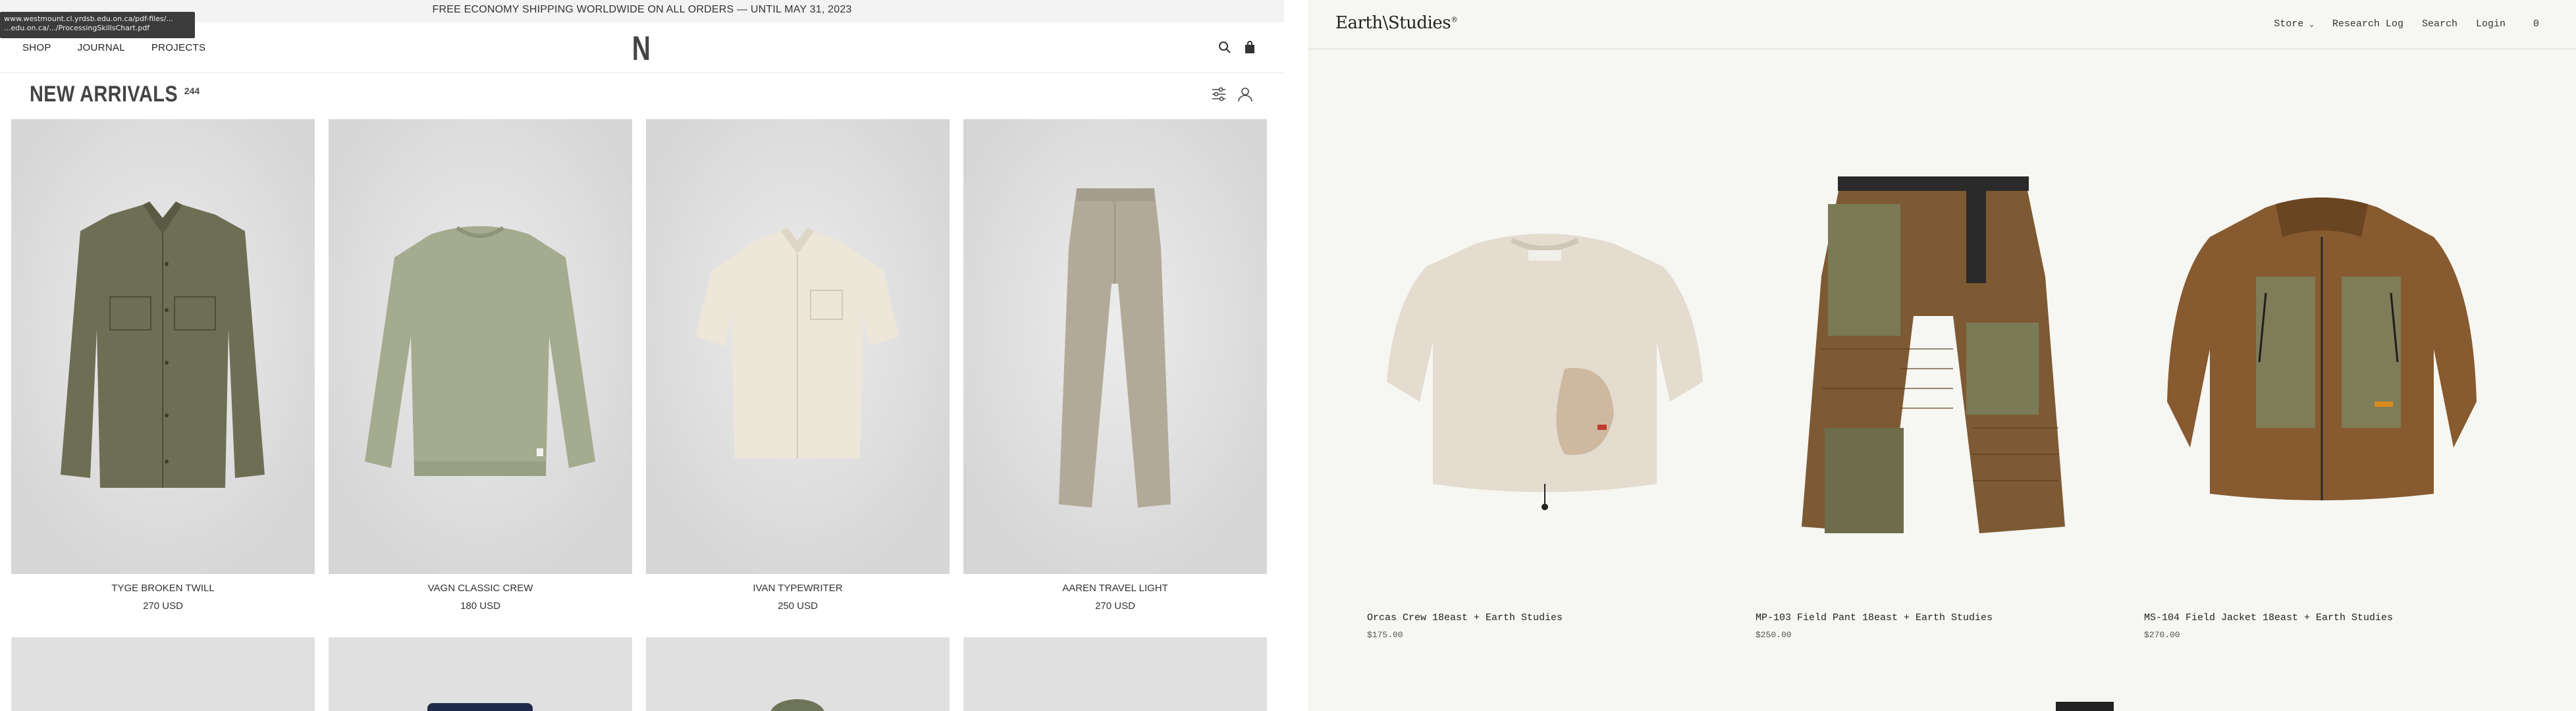  Describe the element at coordinates (2491, 24) in the screenshot. I see `nav-login: Login` at that location.